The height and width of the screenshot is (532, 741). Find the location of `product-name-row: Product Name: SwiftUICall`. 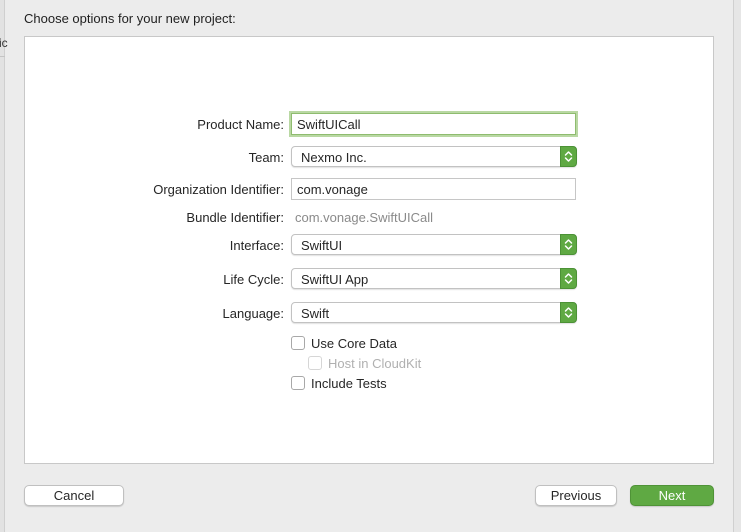

product-name-row: Product Name: SwiftUICall is located at coordinates (370, 125).